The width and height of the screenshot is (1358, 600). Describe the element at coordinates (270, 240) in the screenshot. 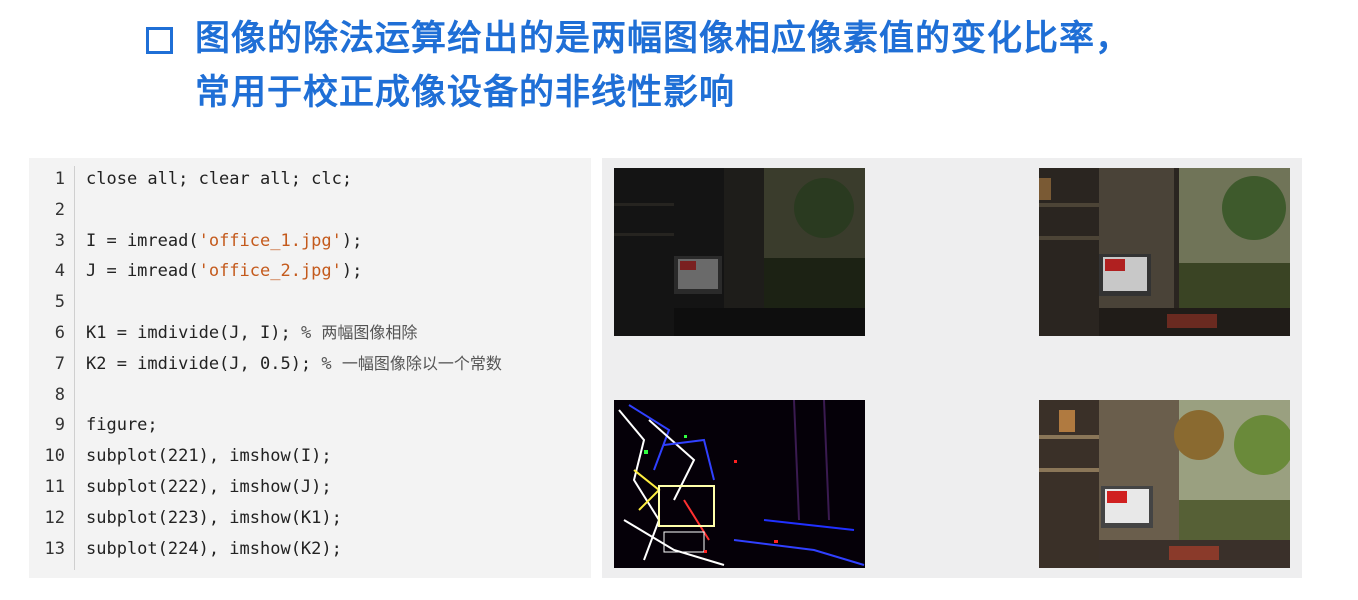

I see `string-literal: 'office_1.jpg'` at that location.